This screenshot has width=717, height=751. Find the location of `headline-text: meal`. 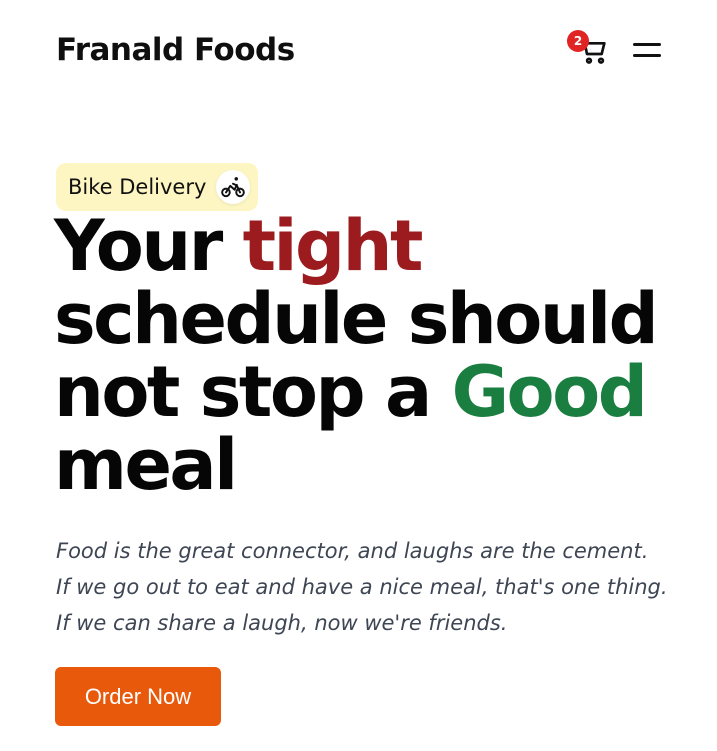

headline-text: meal is located at coordinates (146, 465).